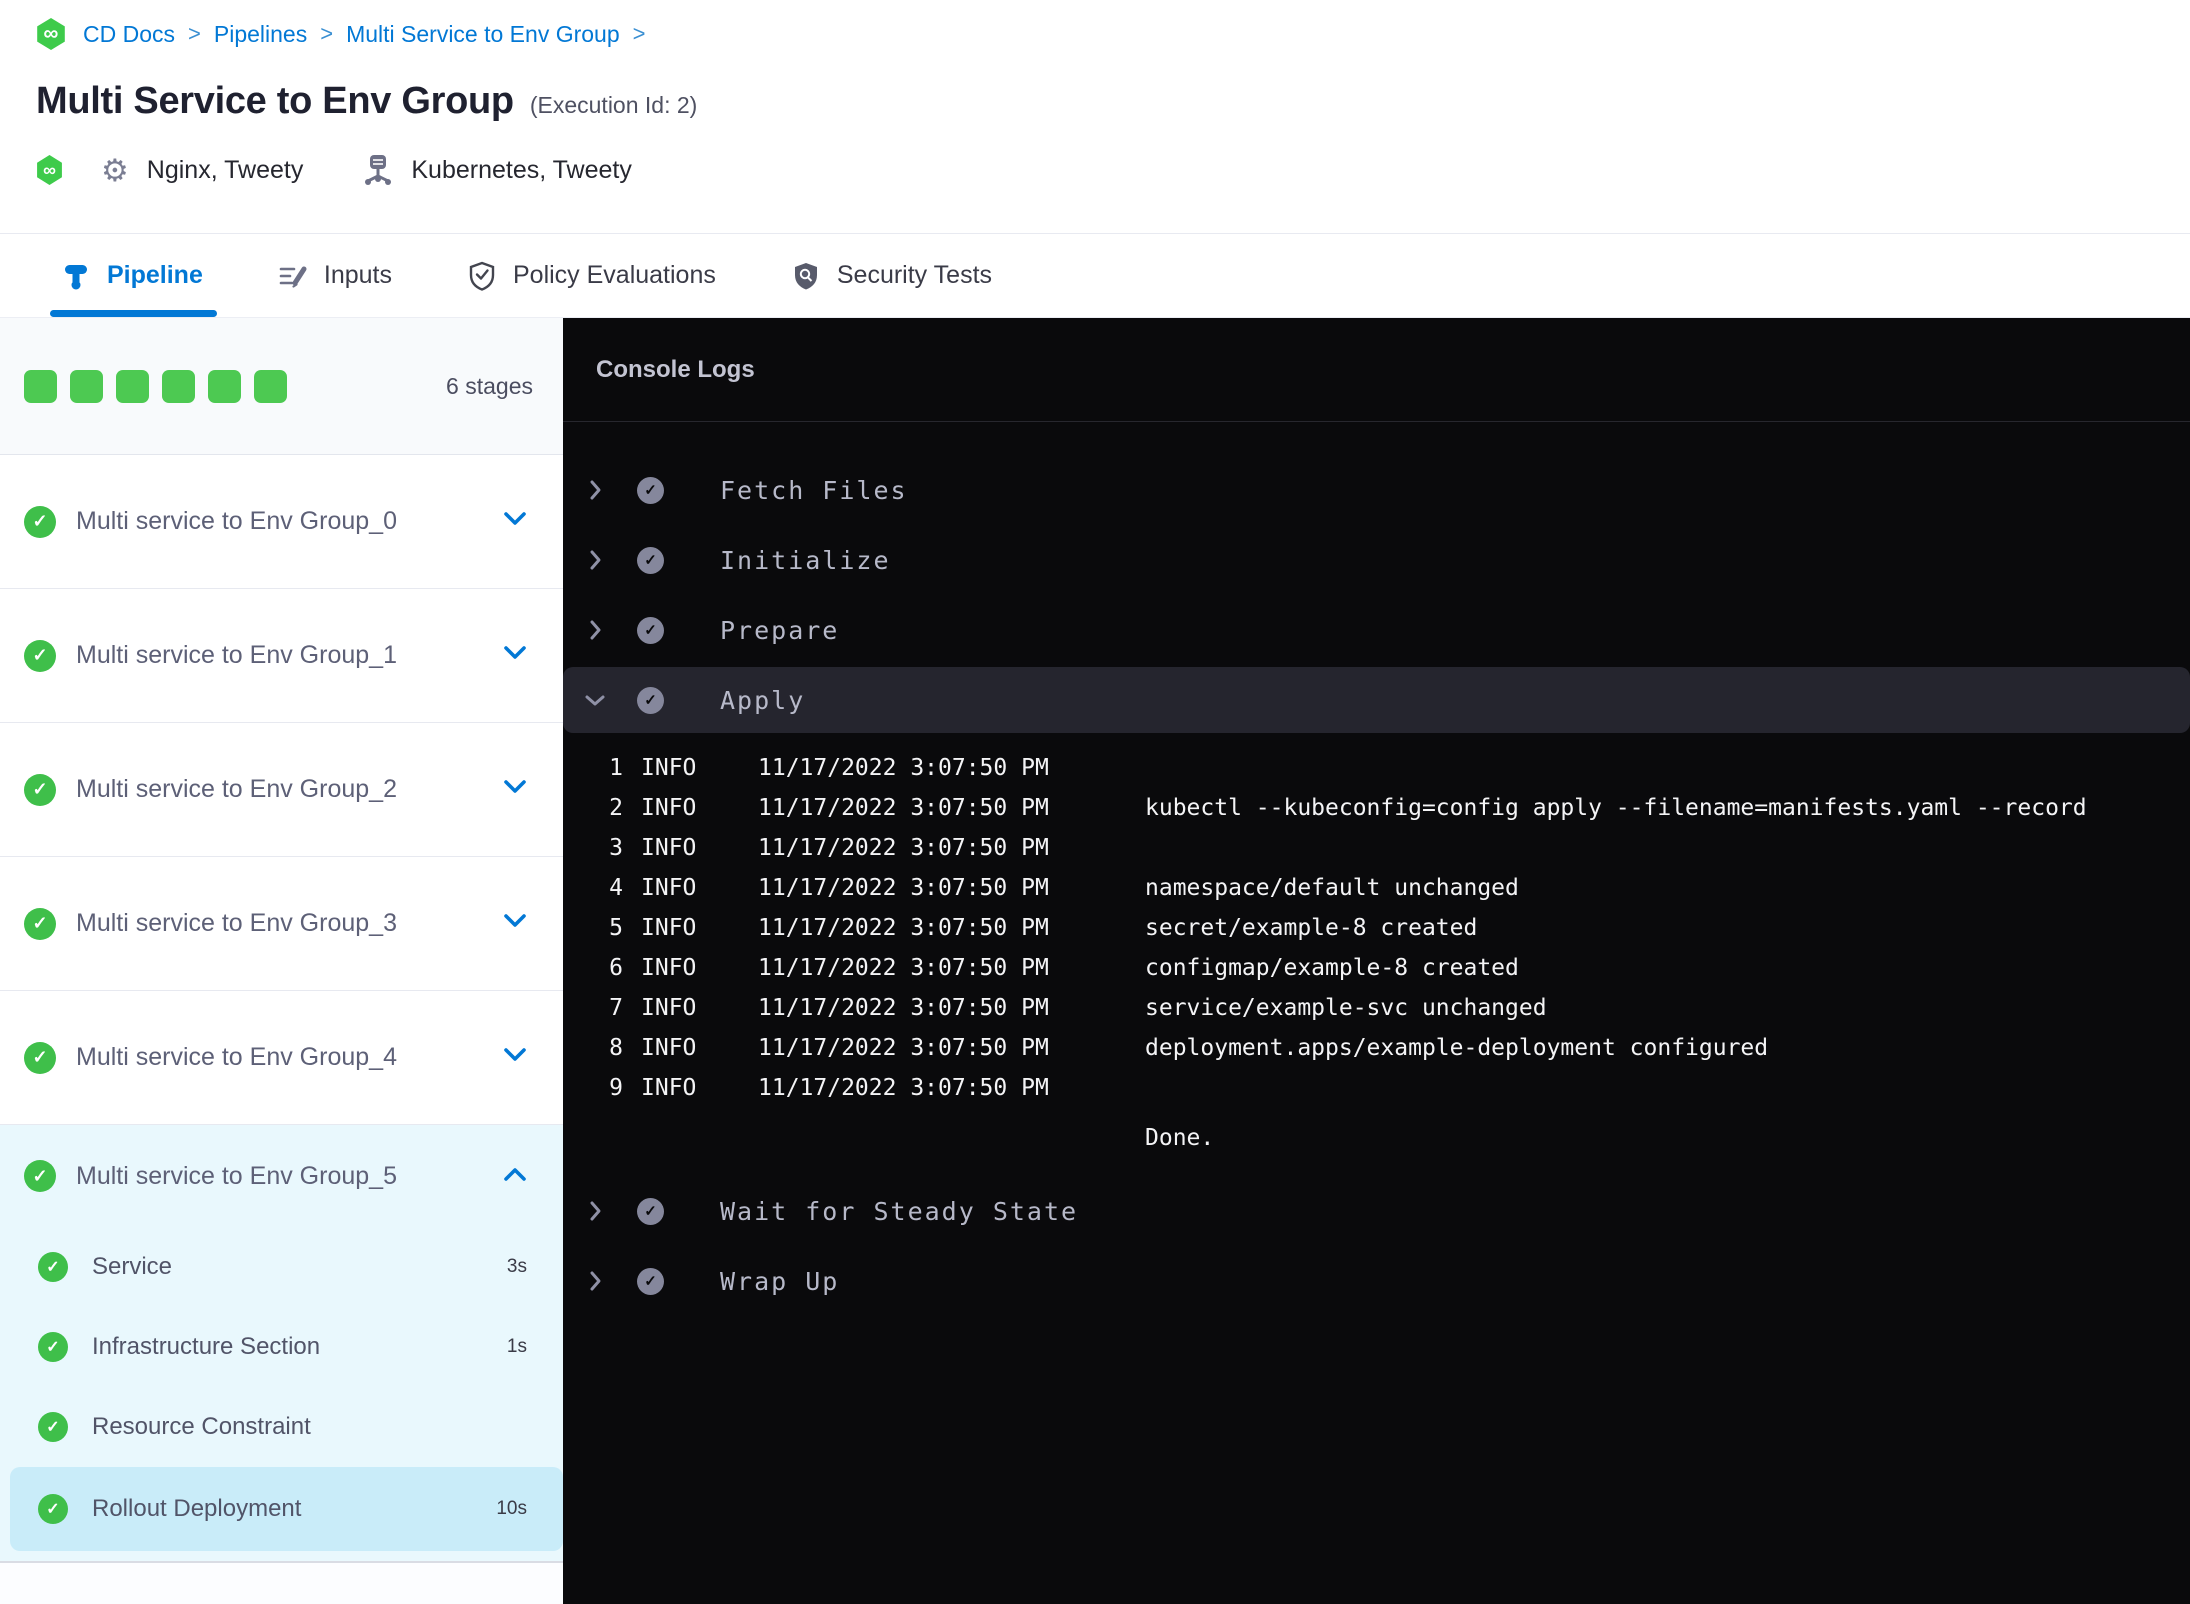 The image size is (2190, 1604). Describe the element at coordinates (1376, 700) in the screenshot. I see `console-step-apply: ✓ Apply` at that location.